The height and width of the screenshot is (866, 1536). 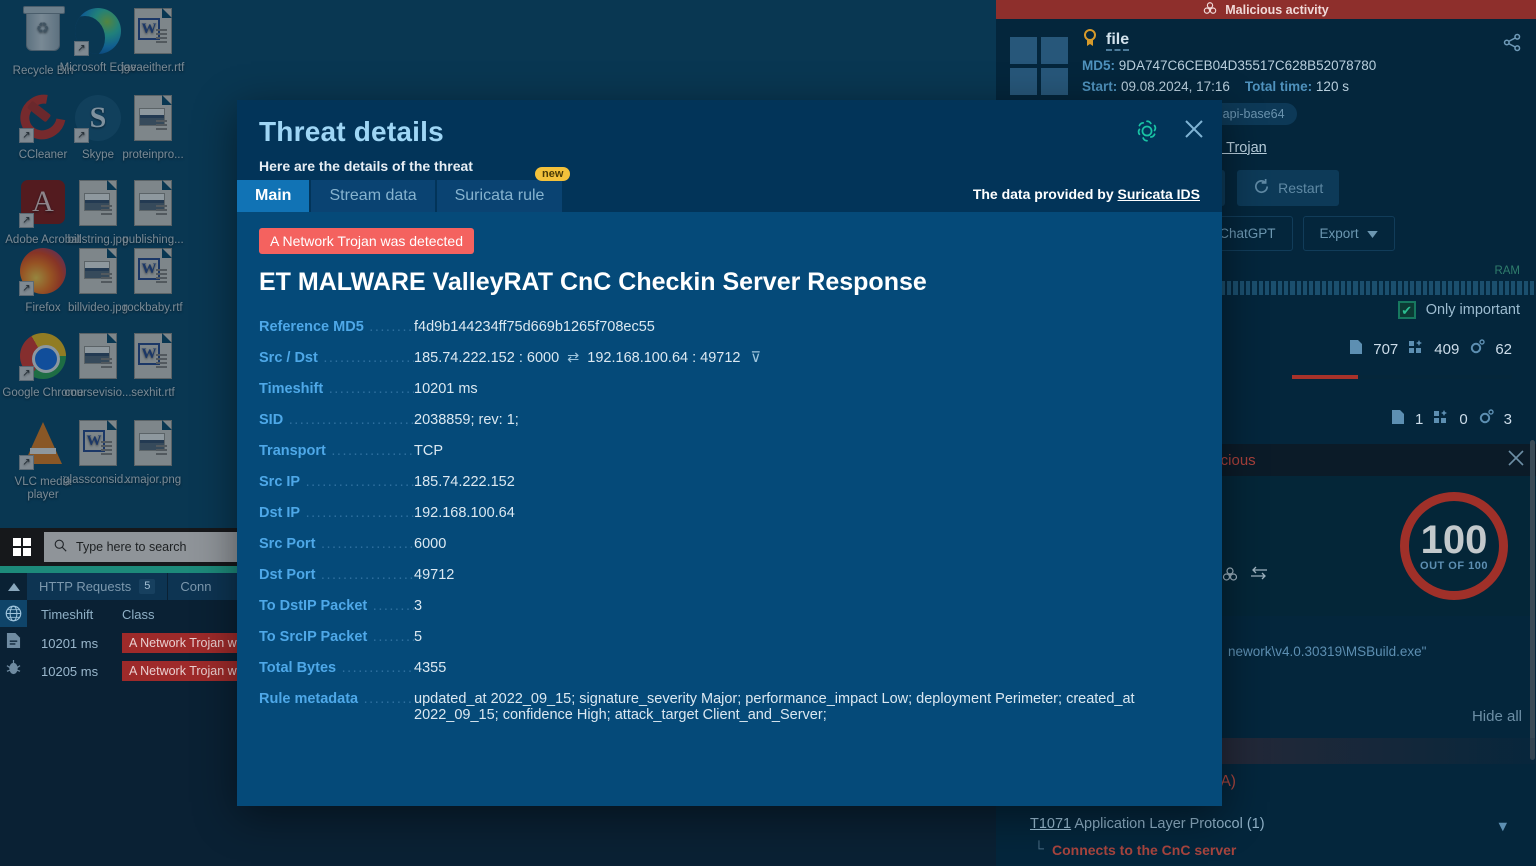 I want to click on process-module-count: 3, so click(x=1507, y=419).